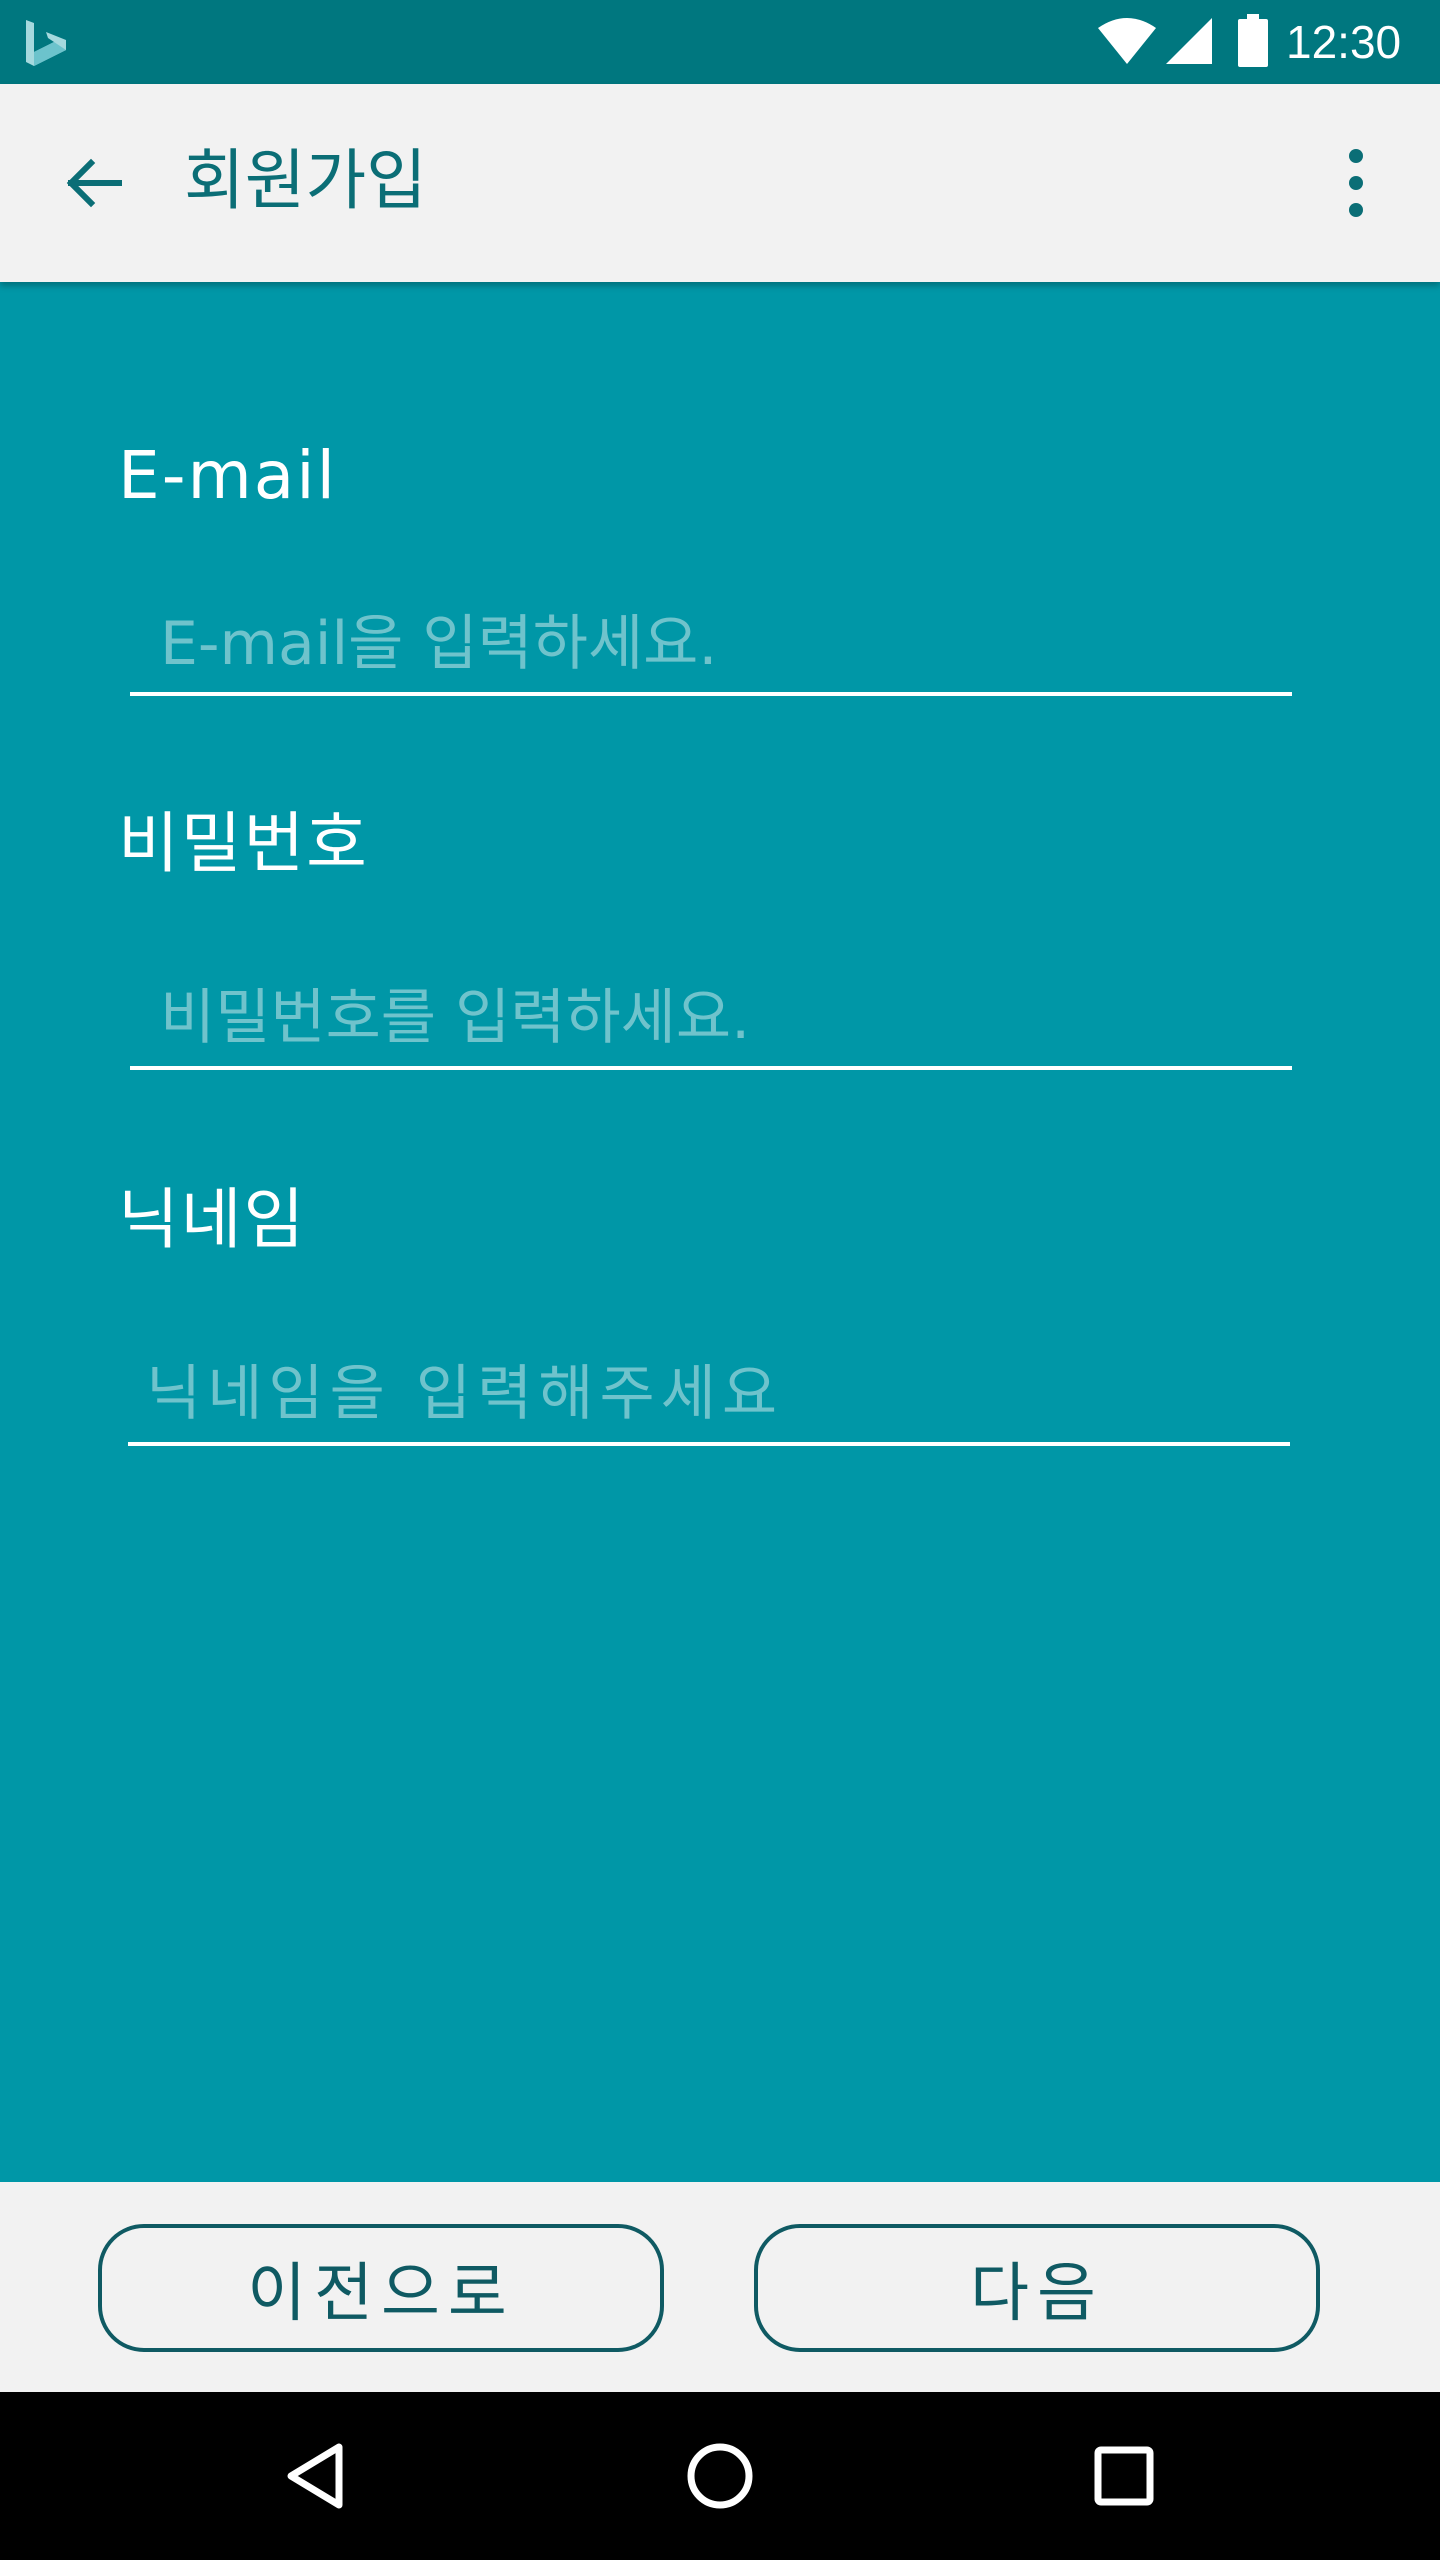  I want to click on bing-logo-icon, so click(46, 43).